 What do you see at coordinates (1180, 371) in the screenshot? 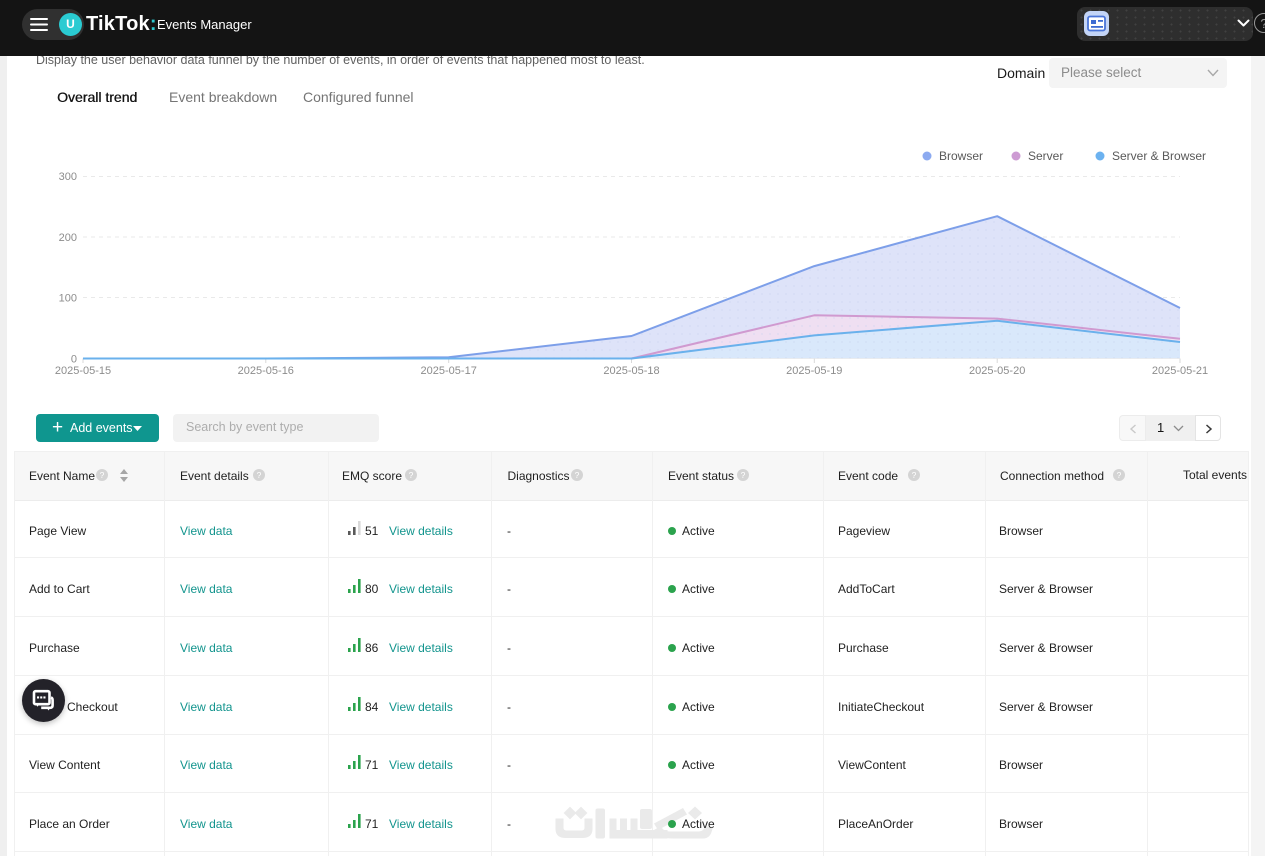
I see `svg-text: 2025-05-21` at bounding box center [1180, 371].